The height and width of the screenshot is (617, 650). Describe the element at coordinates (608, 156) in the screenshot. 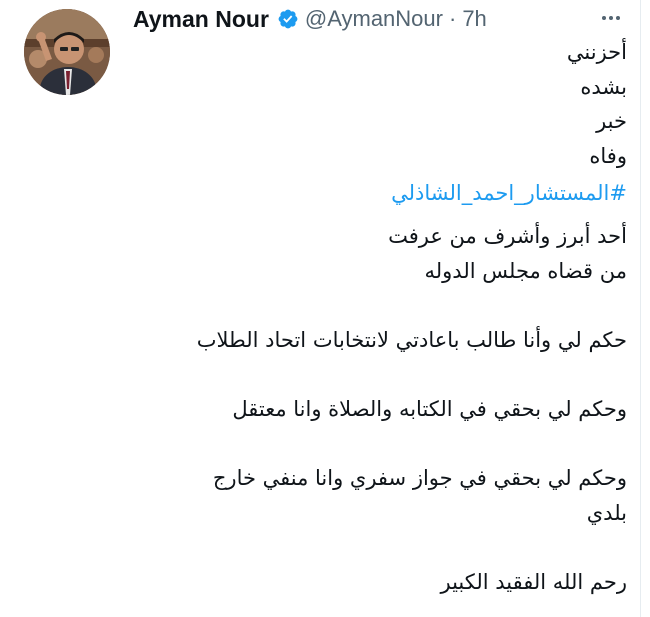

I see `tweet-line: وفاه` at that location.